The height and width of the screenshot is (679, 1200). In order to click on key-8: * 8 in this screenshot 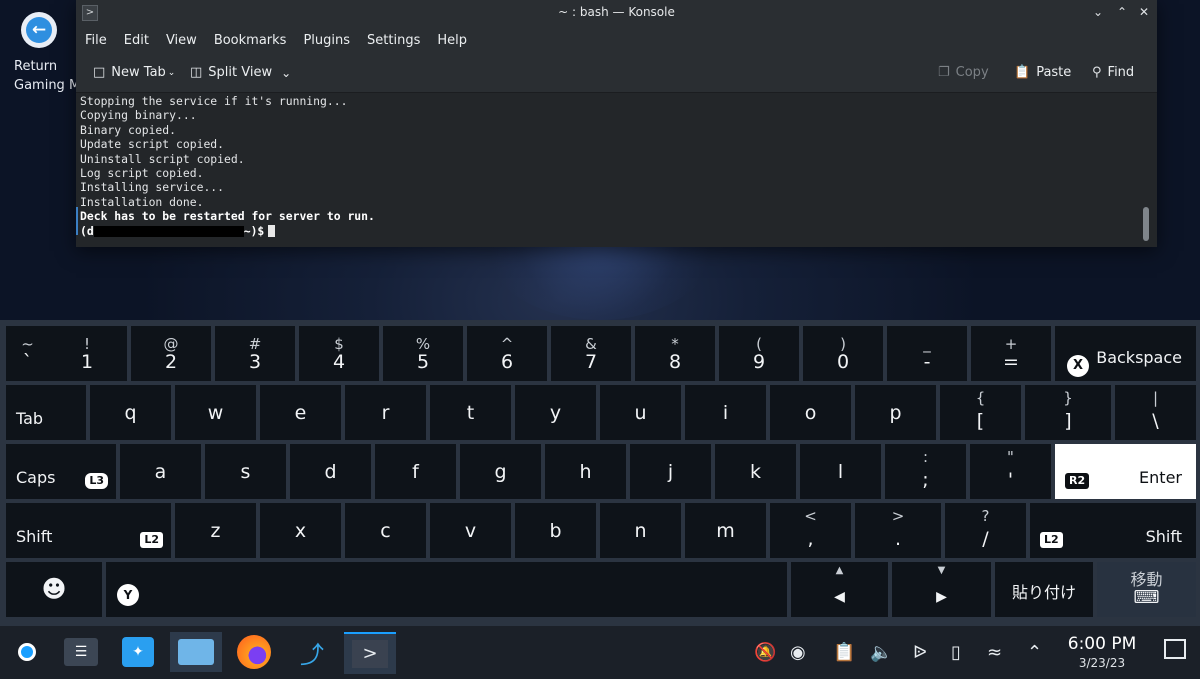, I will do `click(675, 353)`.